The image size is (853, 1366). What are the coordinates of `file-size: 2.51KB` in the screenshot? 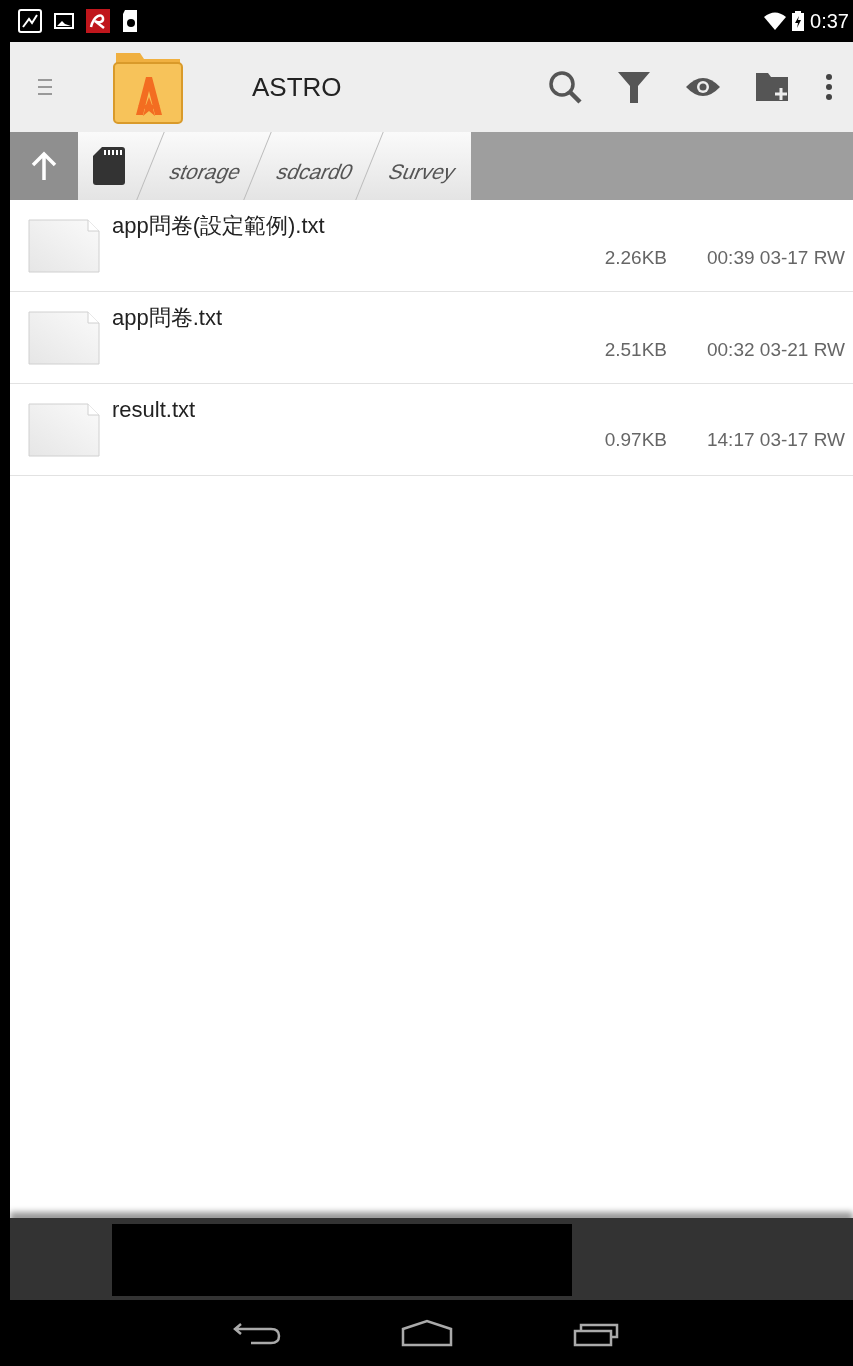 It's located at (635, 349).